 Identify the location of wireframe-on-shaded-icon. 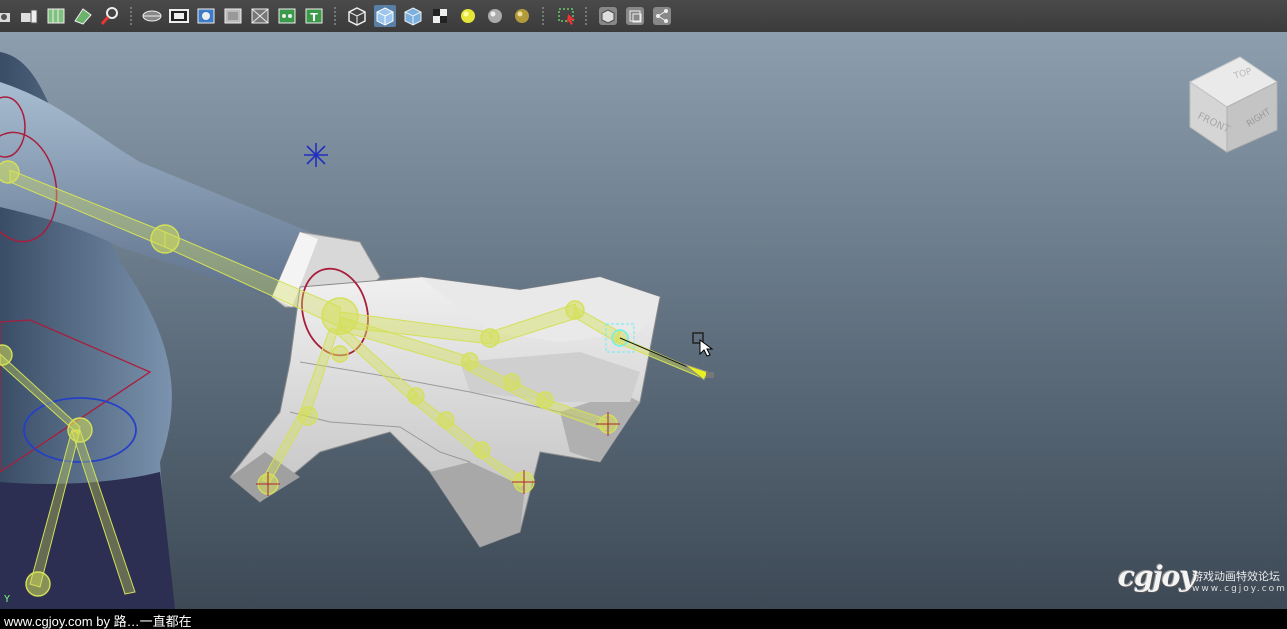
(413, 16).